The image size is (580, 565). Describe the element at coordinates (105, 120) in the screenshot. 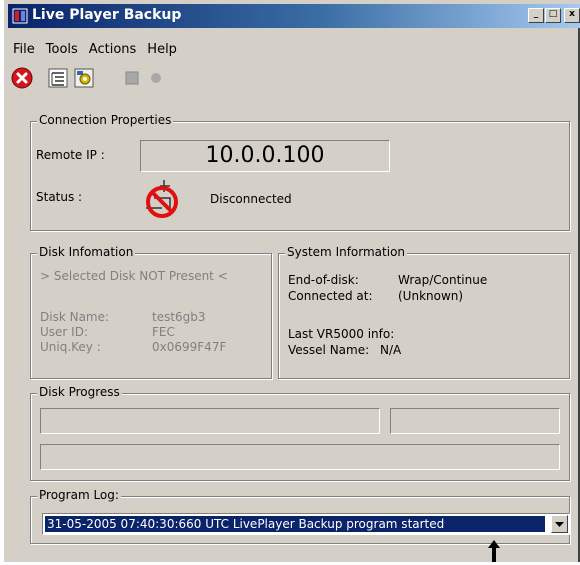

I see `connection-properties-label: Connection Properties` at that location.